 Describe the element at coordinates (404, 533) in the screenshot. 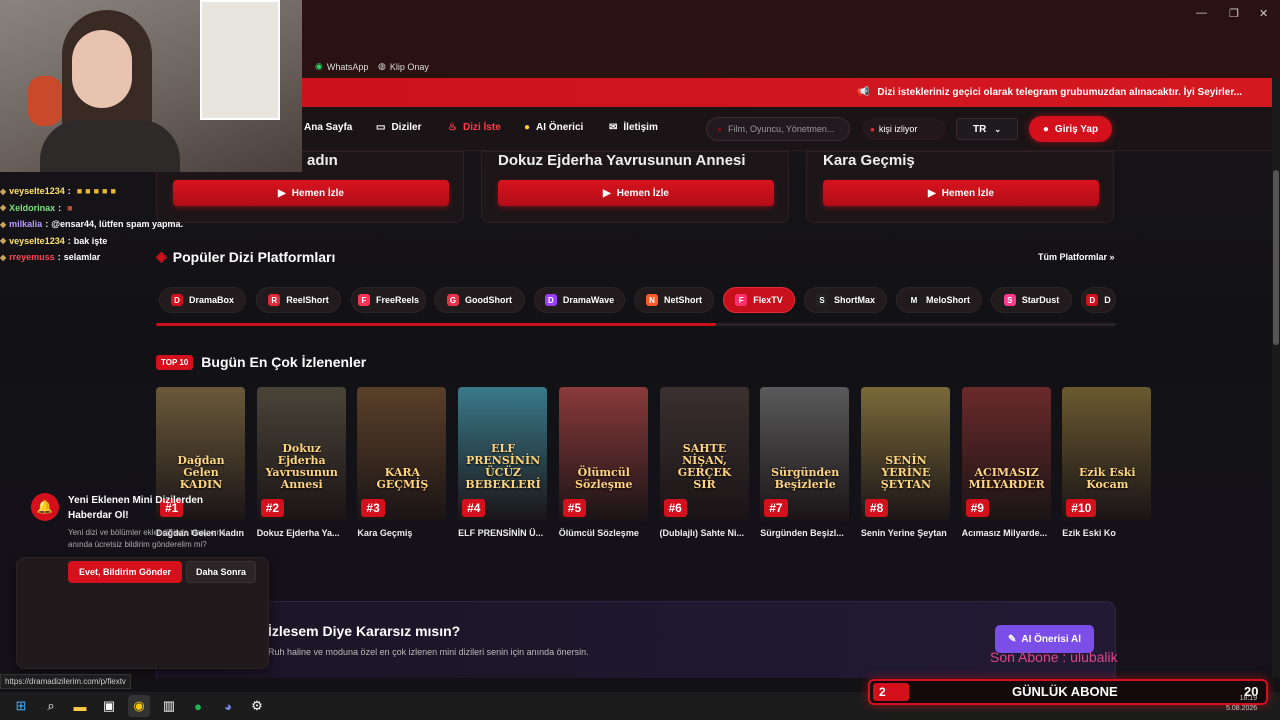

I see `poster-title: Kara Geçmiş` at that location.